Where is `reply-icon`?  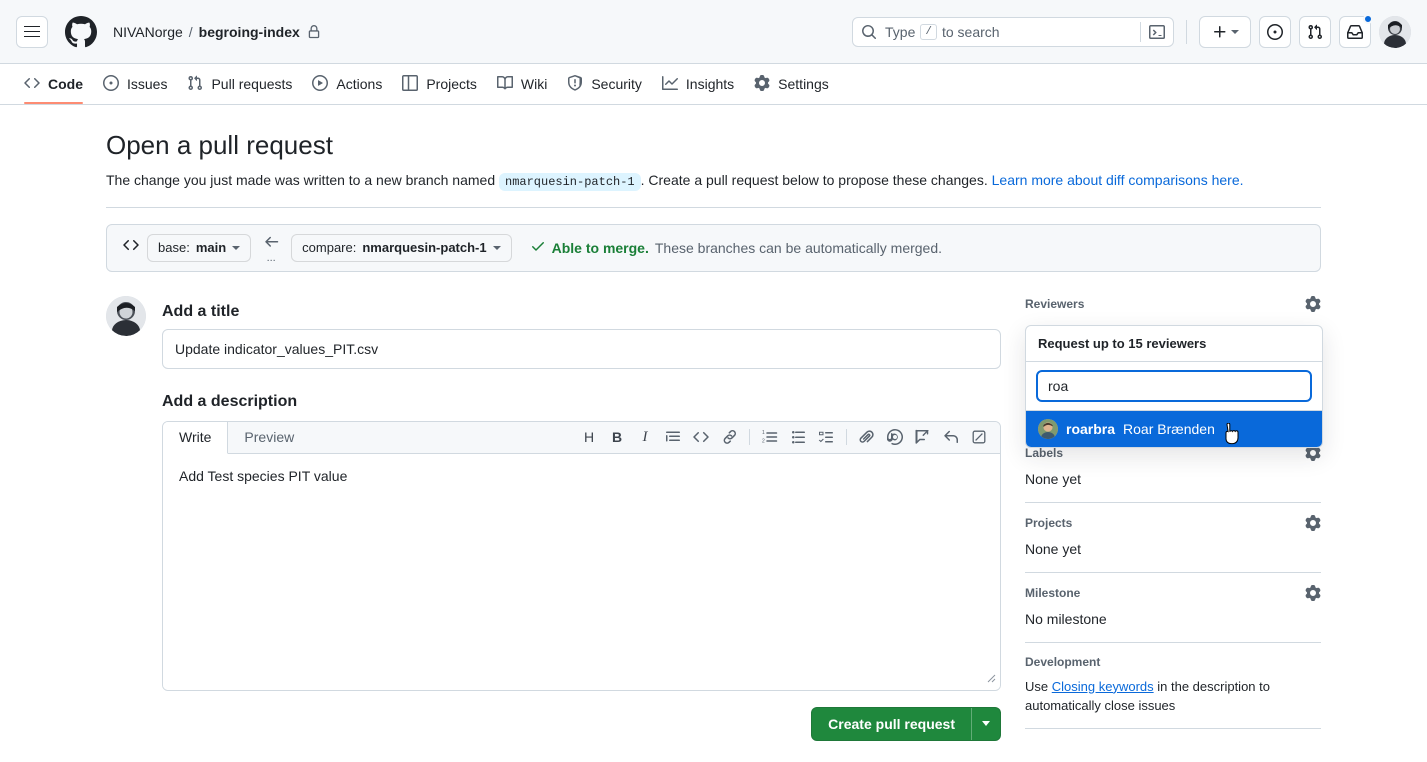
reply-icon is located at coordinates (951, 437).